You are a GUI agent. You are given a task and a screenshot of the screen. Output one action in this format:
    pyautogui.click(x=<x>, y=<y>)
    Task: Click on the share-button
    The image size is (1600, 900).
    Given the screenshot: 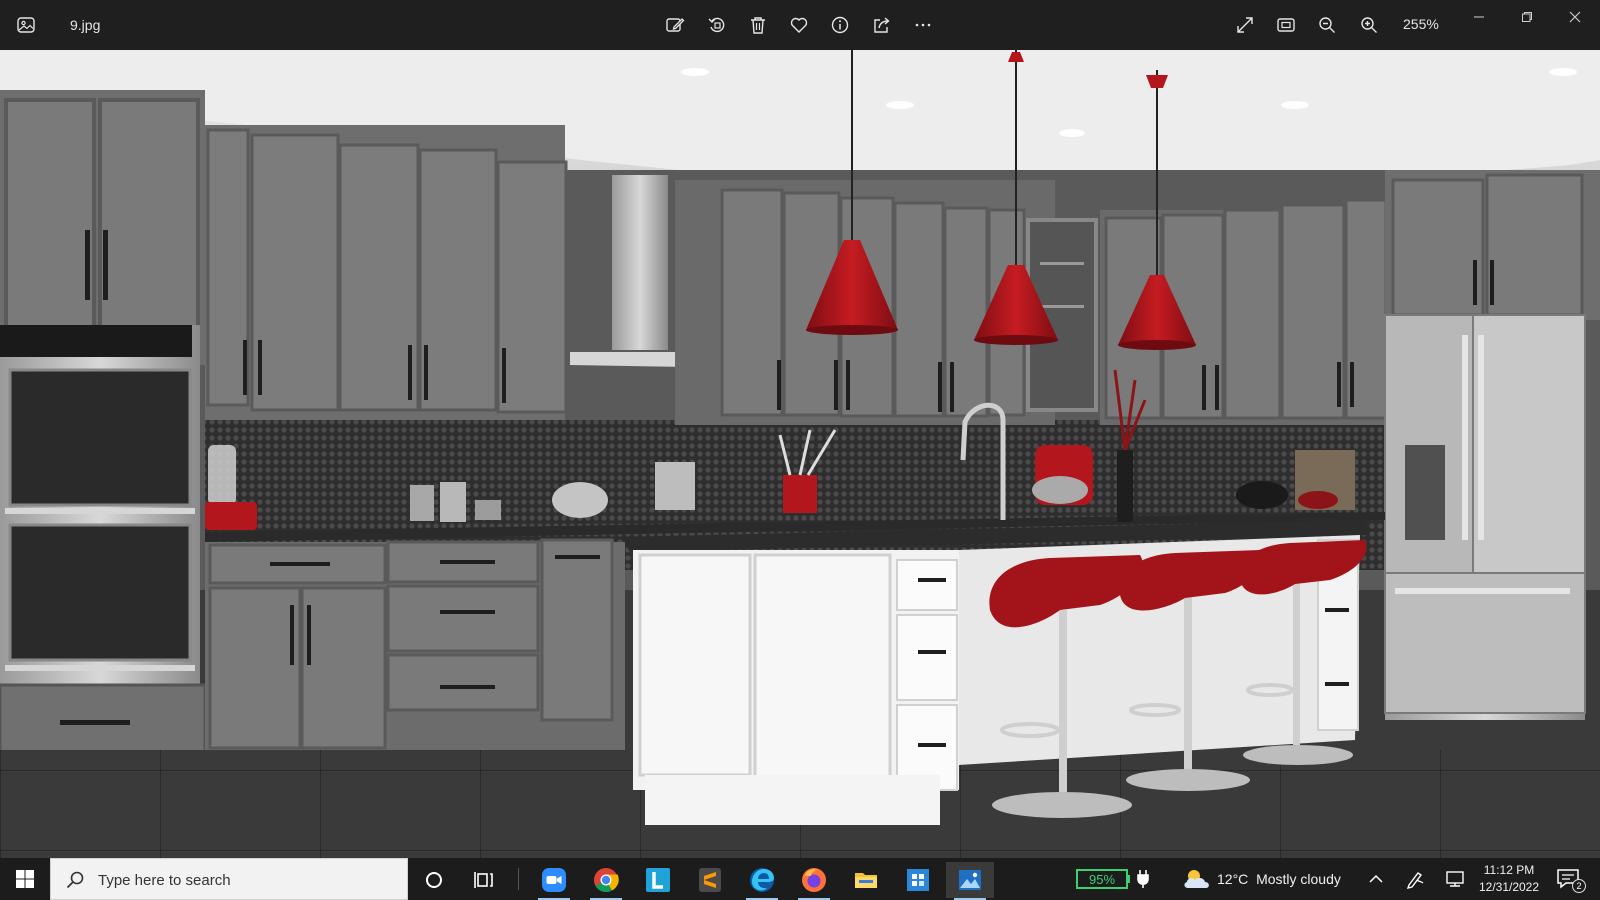 What is the action you would take?
    pyautogui.click(x=882, y=25)
    